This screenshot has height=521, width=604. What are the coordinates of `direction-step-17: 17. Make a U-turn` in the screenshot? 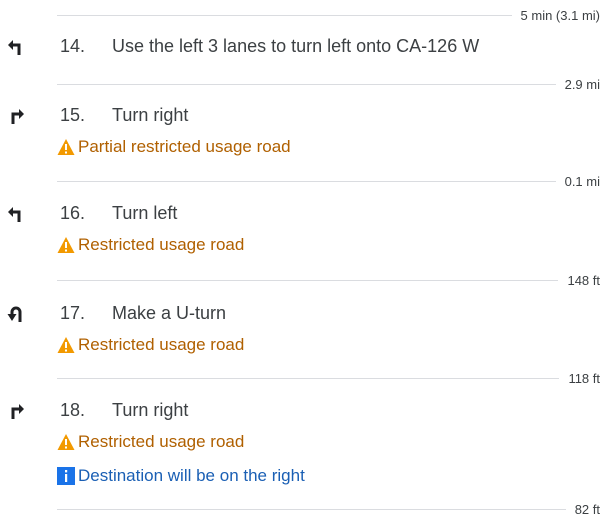 It's located at (302, 315).